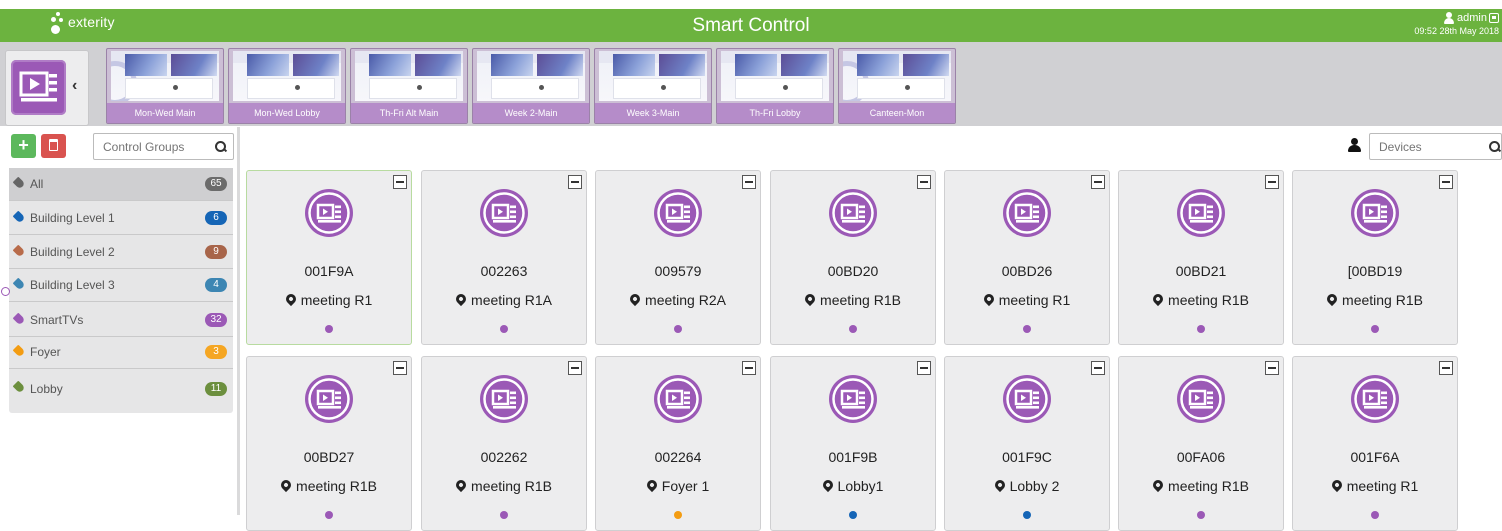  Describe the element at coordinates (751, 25) in the screenshot. I see `app-title: Smart Control` at that location.